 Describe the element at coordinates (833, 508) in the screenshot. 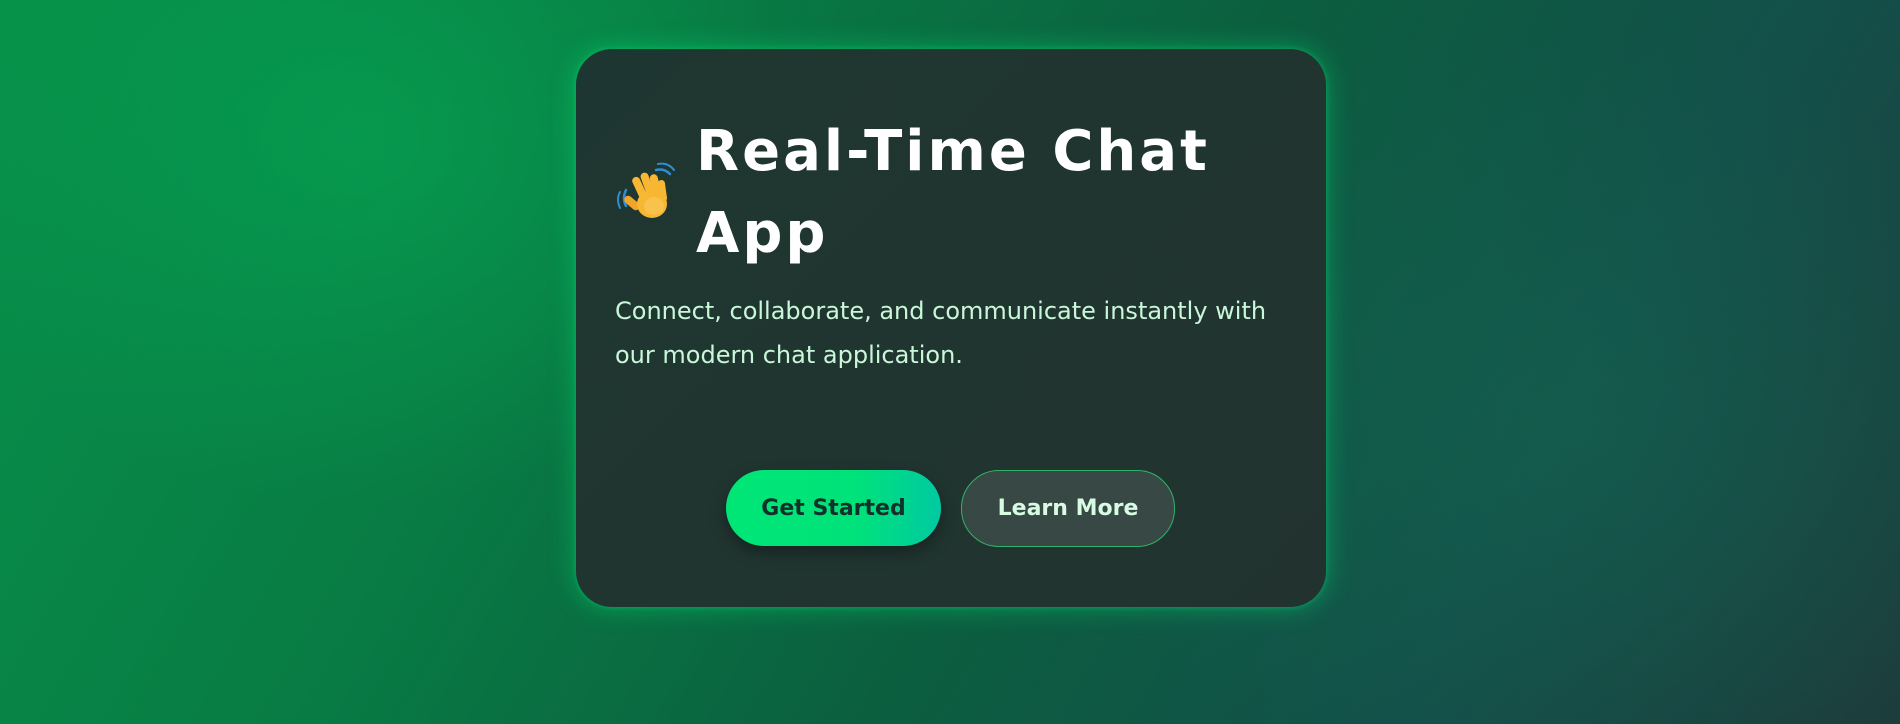

I see `get-started-button: Get Started` at that location.